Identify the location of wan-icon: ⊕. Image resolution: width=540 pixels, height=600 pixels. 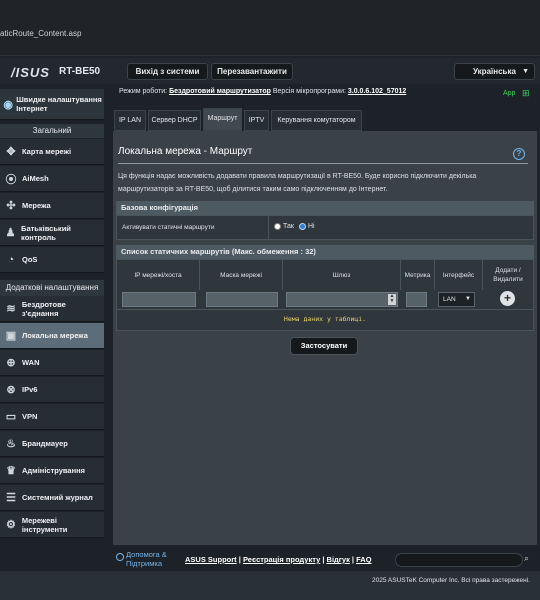
(11, 363).